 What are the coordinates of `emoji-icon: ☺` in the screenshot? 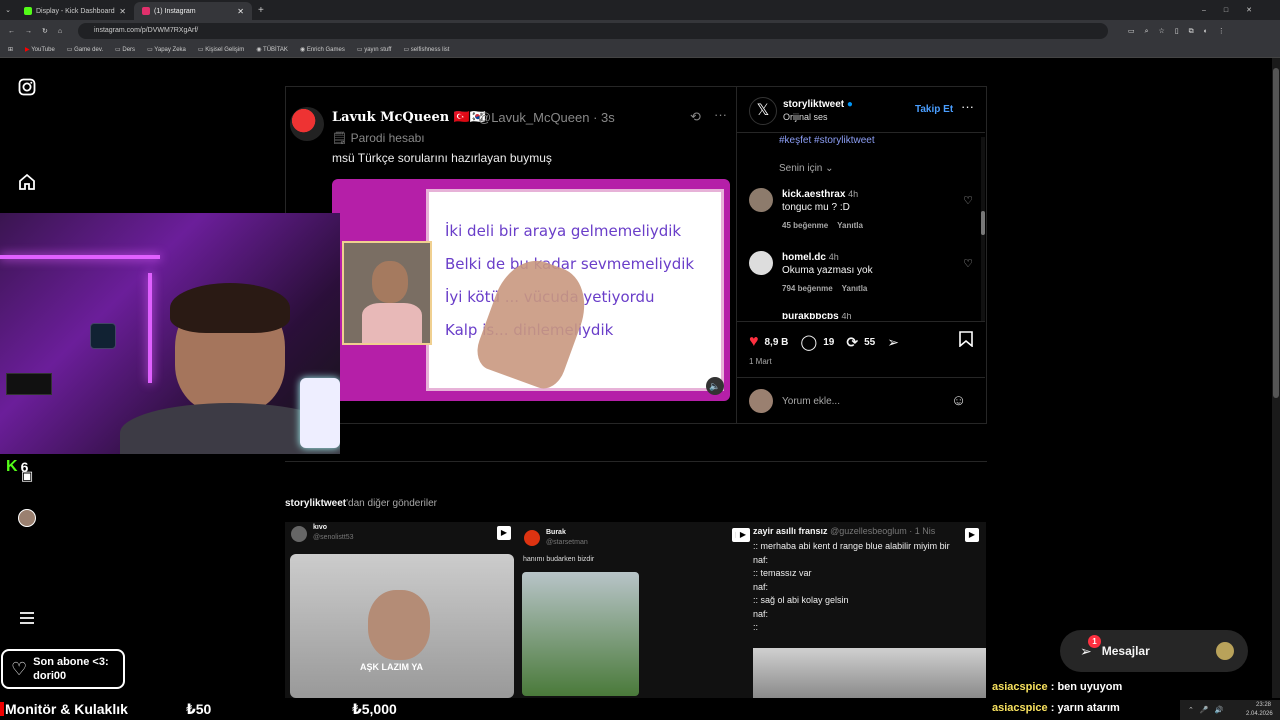 It's located at (958, 400).